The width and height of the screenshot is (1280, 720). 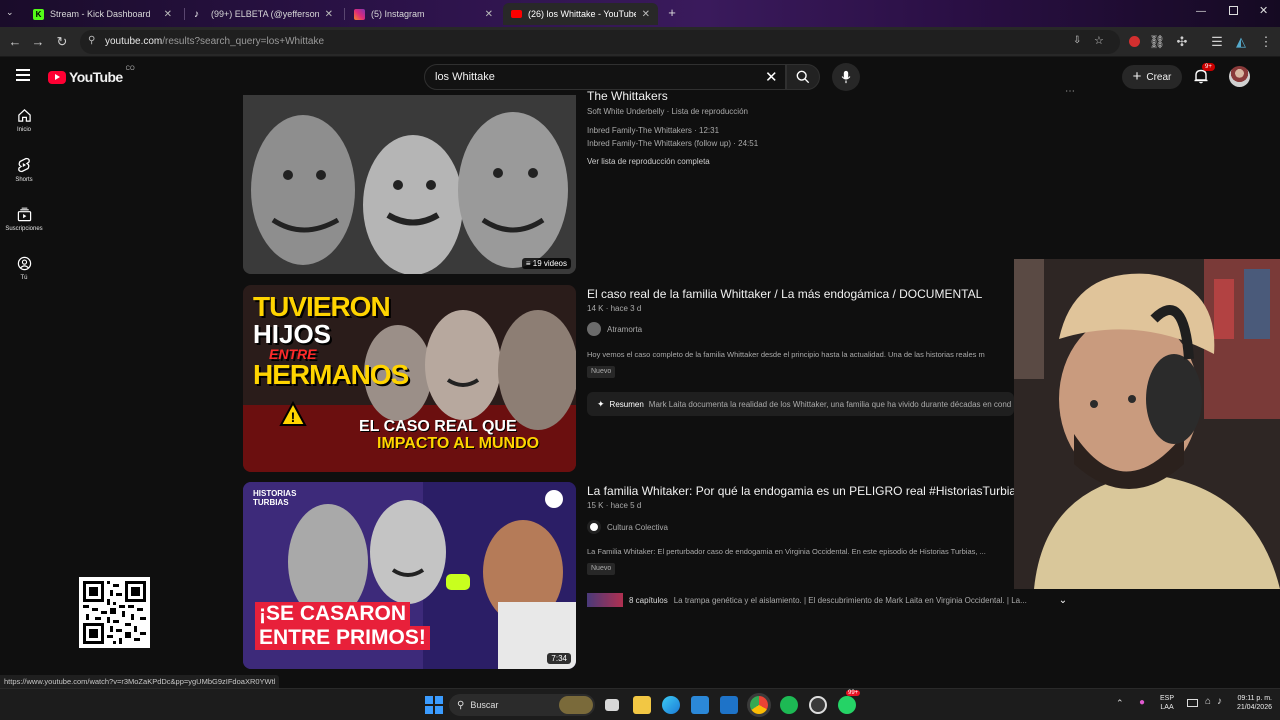 What do you see at coordinates (849, 702) in the screenshot?
I see `whatsapp-icon: 99+` at bounding box center [849, 702].